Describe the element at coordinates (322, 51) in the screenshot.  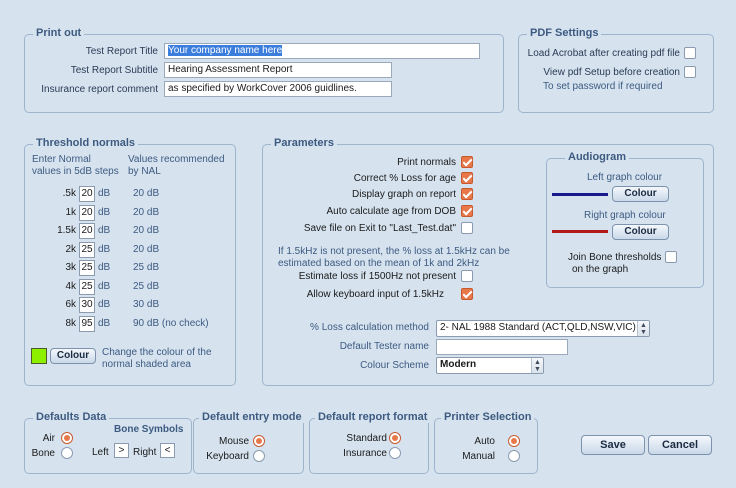
I see `report-title-input: Your company name here` at that location.